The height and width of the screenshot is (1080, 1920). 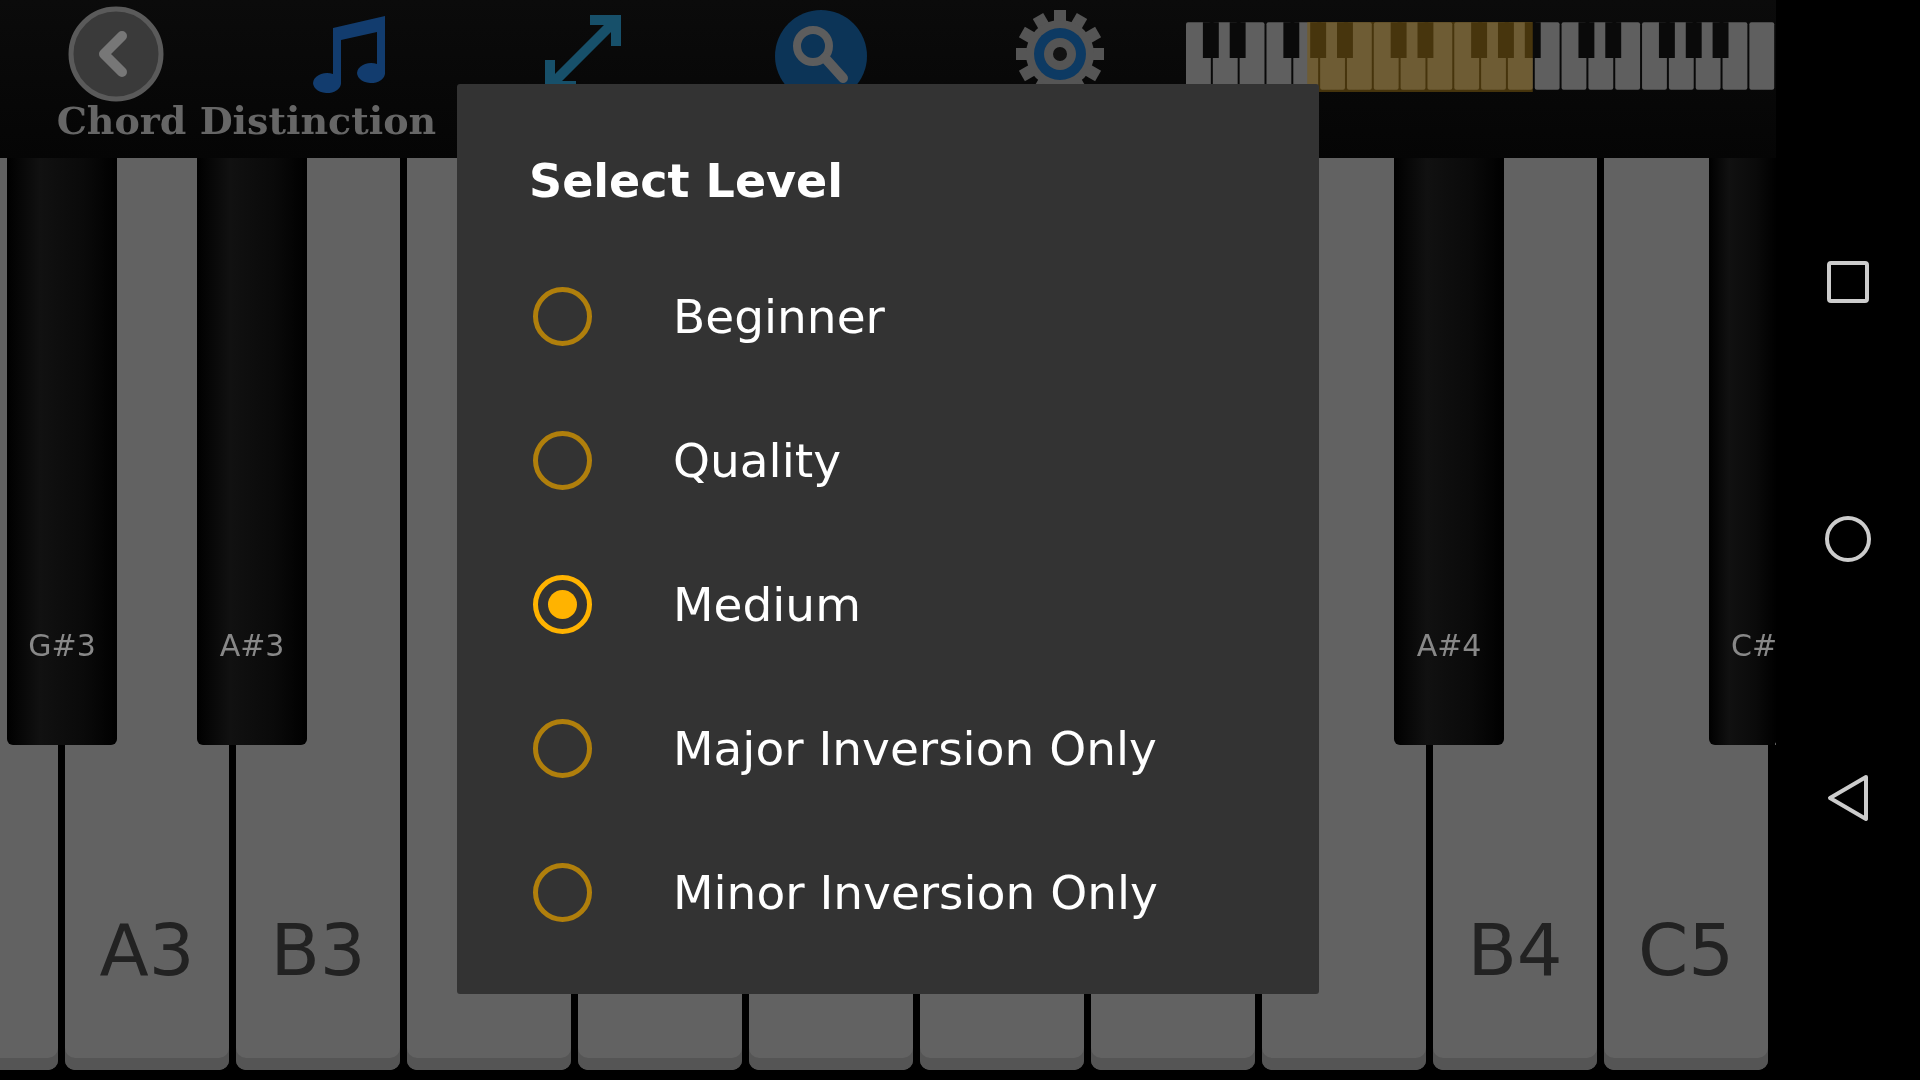 What do you see at coordinates (252, 451) in the screenshot?
I see `sharp-key: A#3` at bounding box center [252, 451].